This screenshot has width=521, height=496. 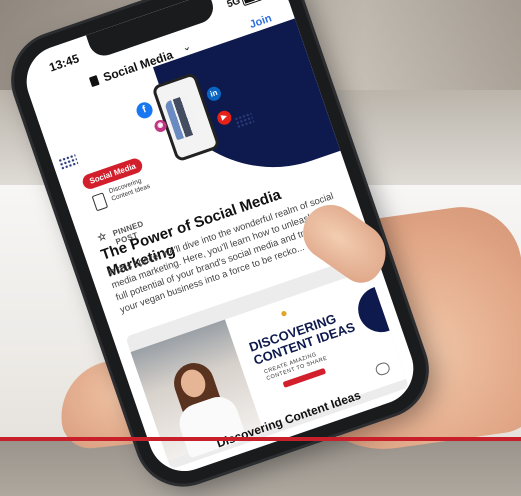 I want to click on people-illustration, so click(x=182, y=117).